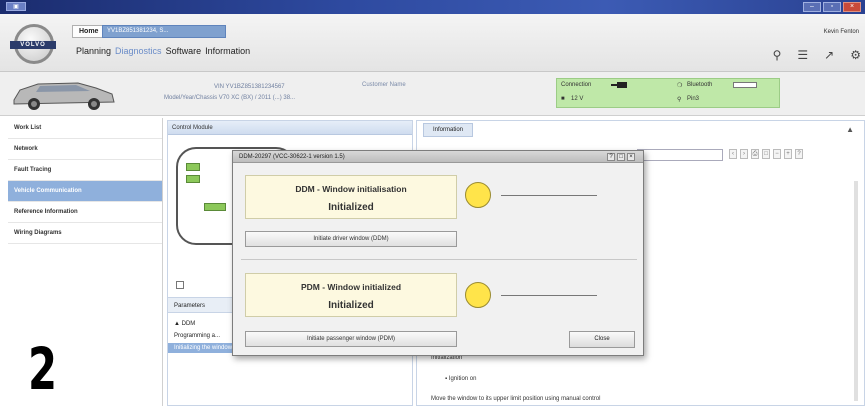  I want to click on plug-icon, so click(619, 85).